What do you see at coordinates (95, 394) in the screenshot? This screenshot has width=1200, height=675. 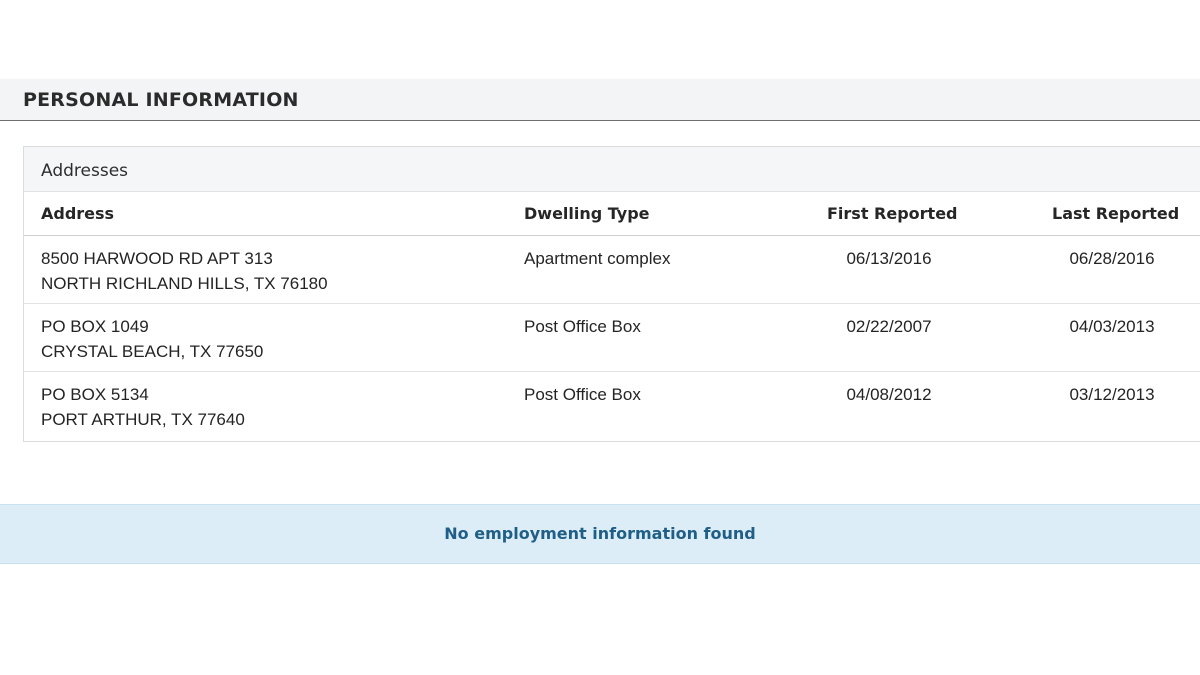 I see `address-street: PO BOX 5134` at bounding box center [95, 394].